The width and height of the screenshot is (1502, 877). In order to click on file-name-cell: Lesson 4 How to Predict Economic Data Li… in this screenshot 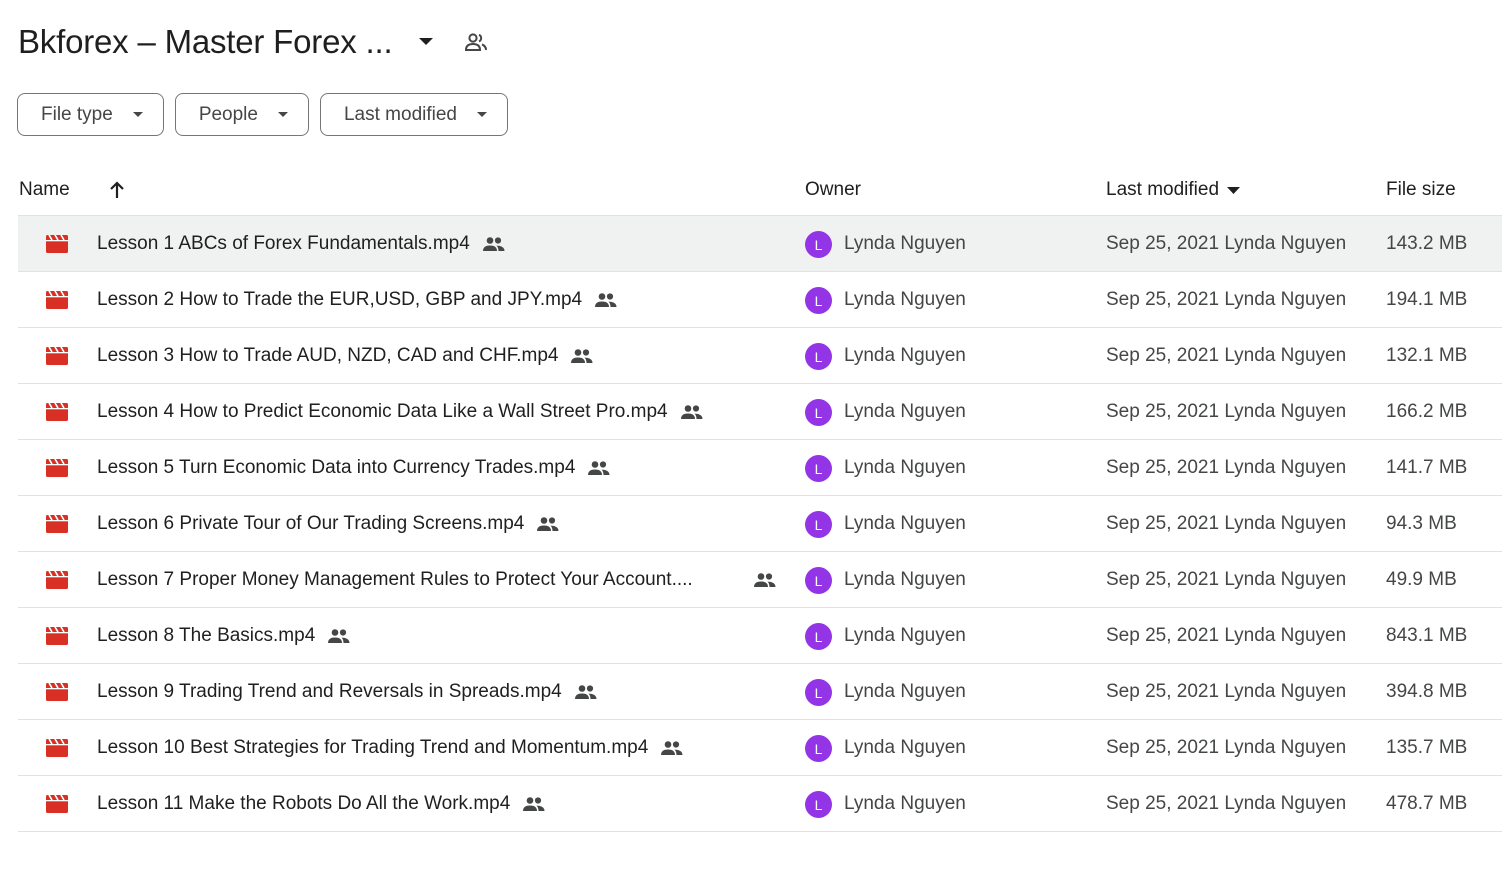, I will do `click(400, 411)`.